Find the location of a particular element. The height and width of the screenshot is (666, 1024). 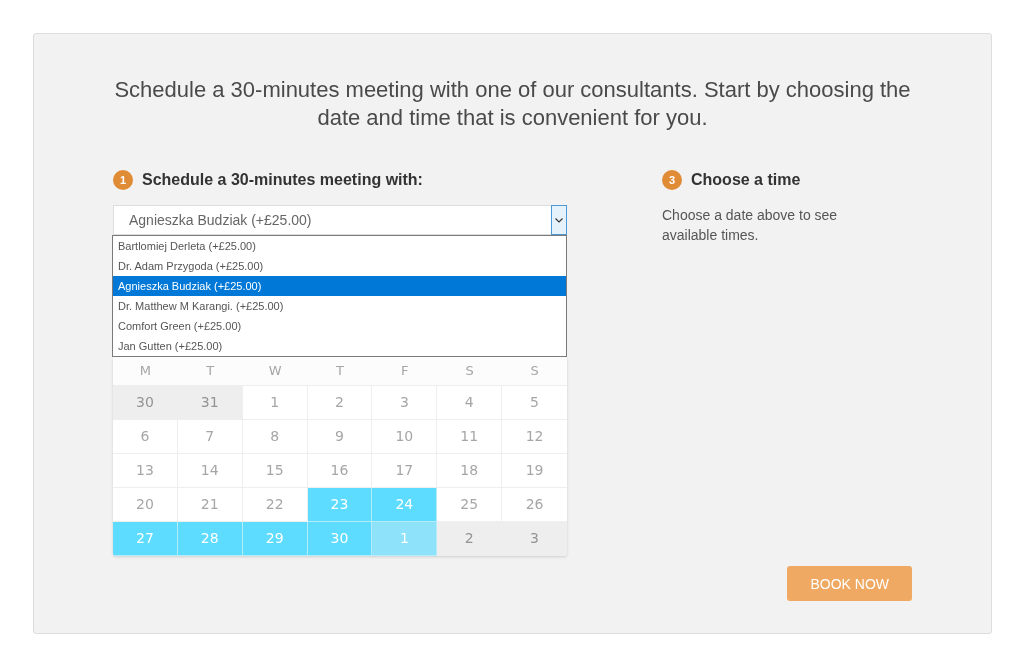

step-title: Schedule a 30-minutes meeting with: is located at coordinates (282, 180).